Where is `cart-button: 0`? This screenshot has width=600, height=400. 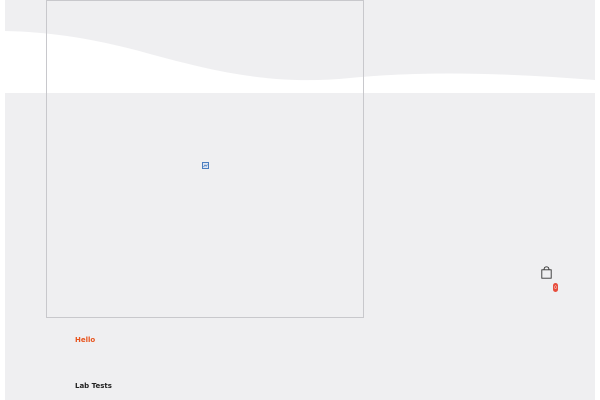
cart-button: 0 is located at coordinates (549, 281).